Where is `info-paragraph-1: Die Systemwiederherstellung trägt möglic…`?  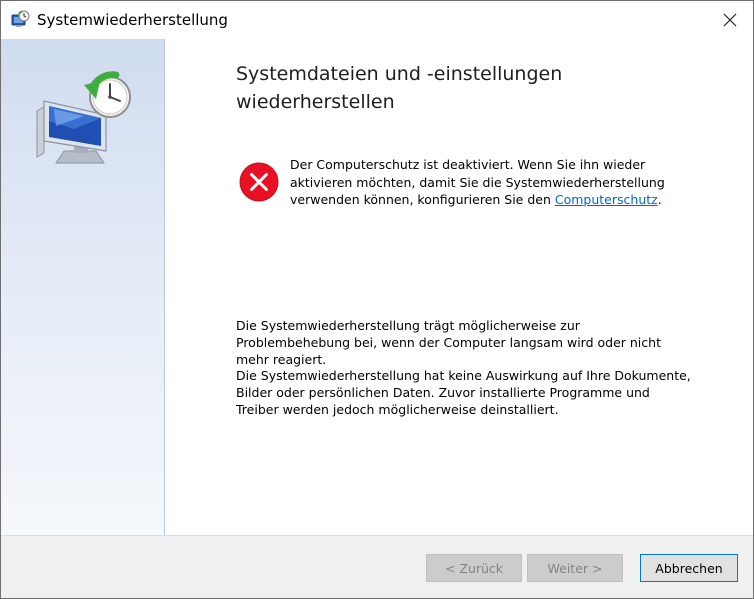
info-paragraph-1: Die Systemwiederherstellung trägt möglic… is located at coordinates (448, 342).